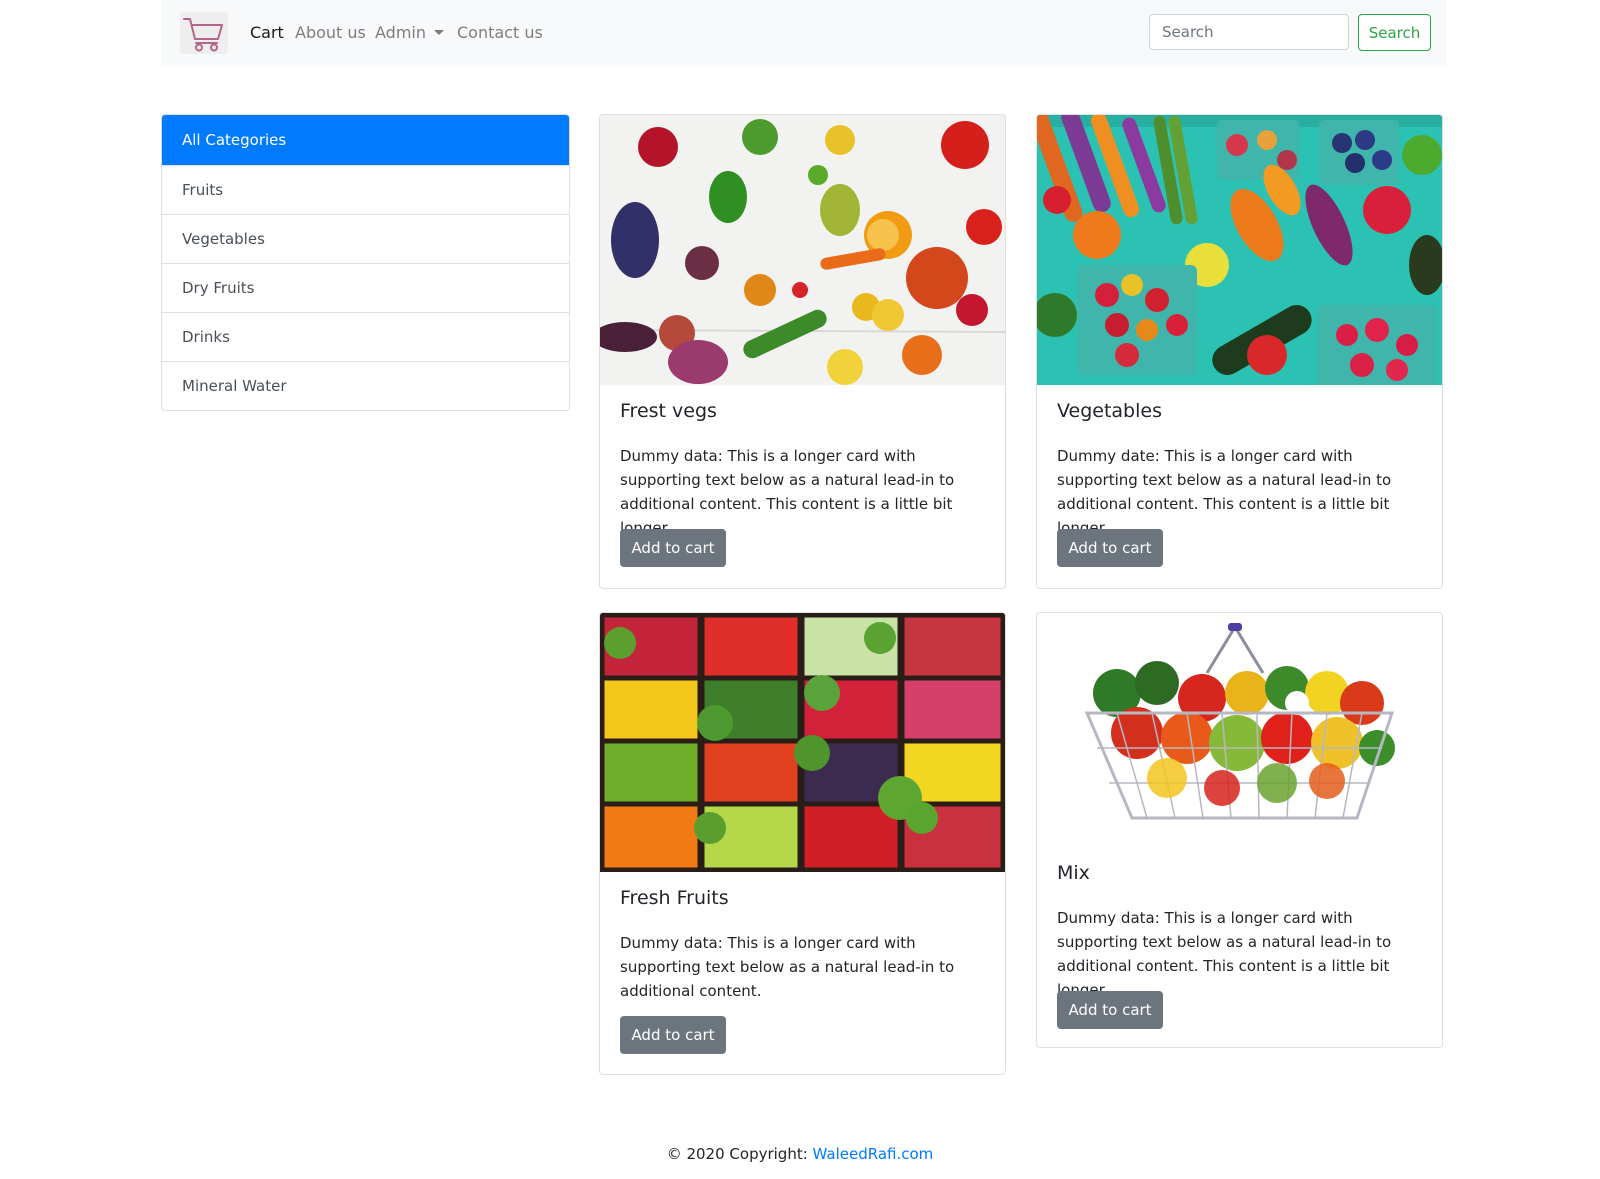  What do you see at coordinates (668, 411) in the screenshot?
I see `product-title: Frest vegs` at bounding box center [668, 411].